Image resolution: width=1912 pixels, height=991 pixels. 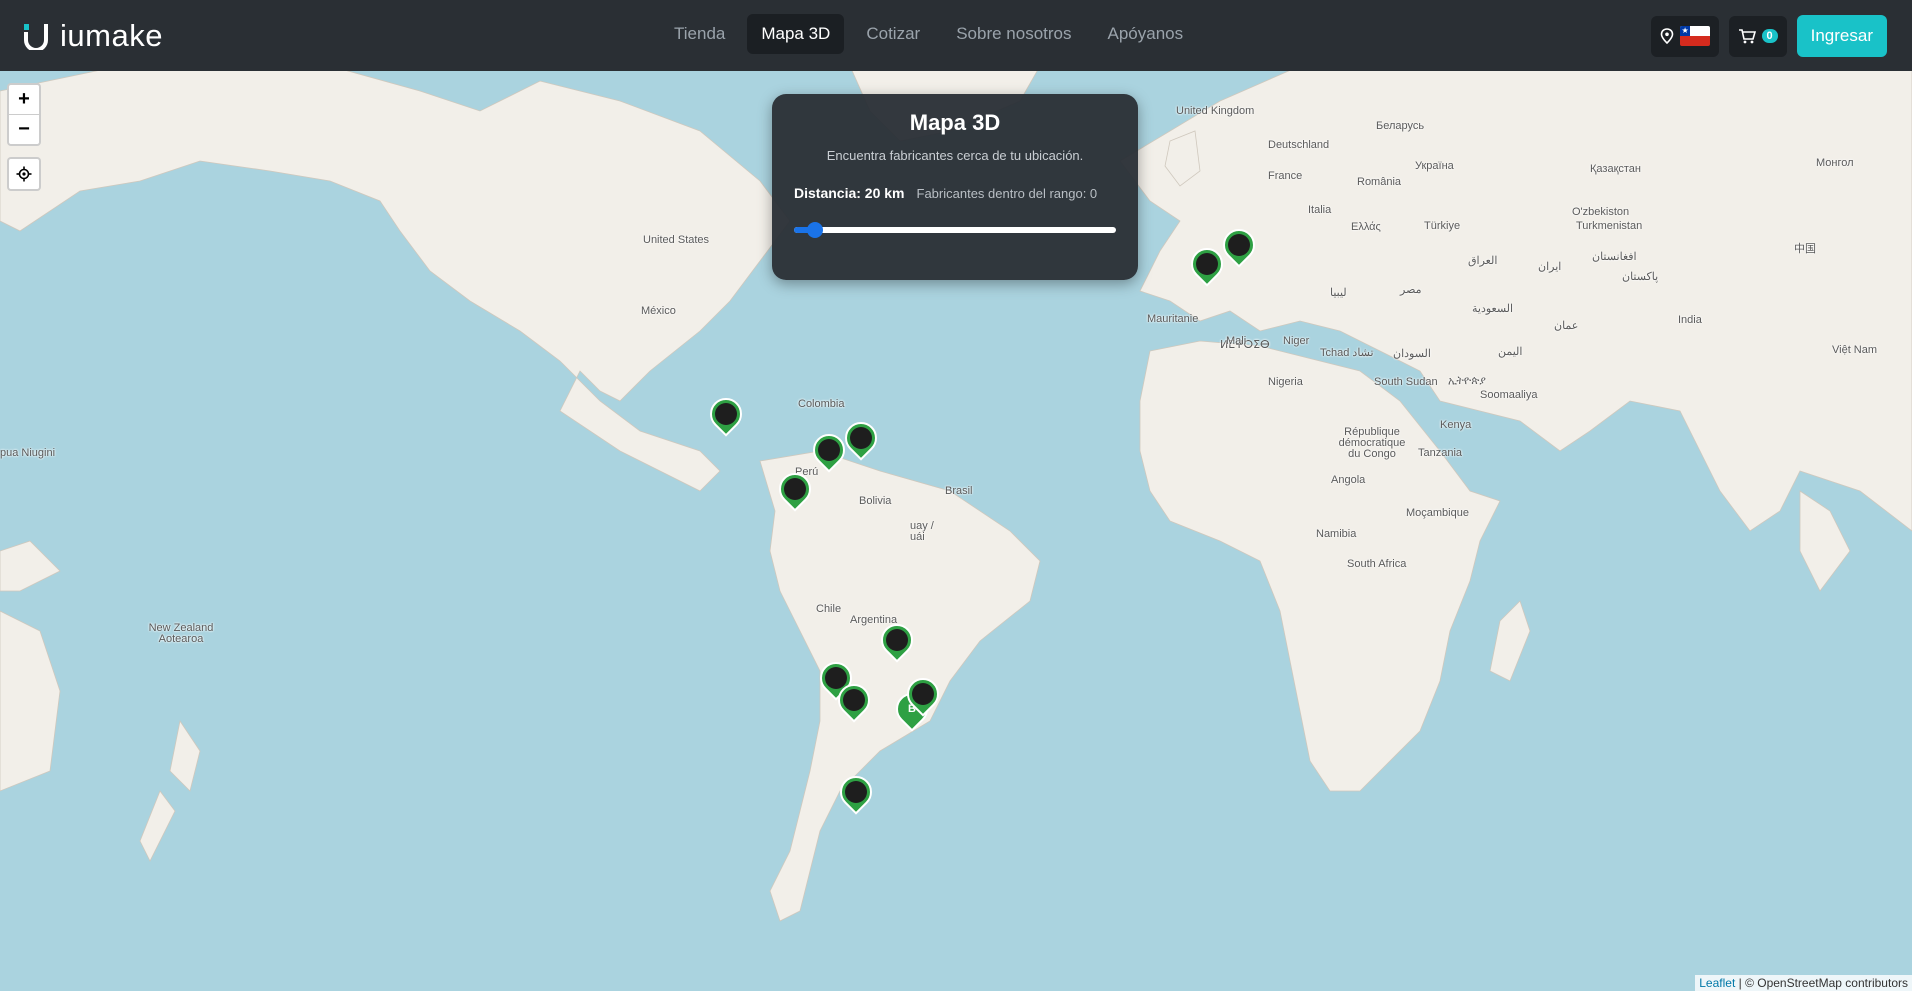 What do you see at coordinates (1146, 34) in the screenshot?
I see `nav-apoyanos: Apóyanos` at bounding box center [1146, 34].